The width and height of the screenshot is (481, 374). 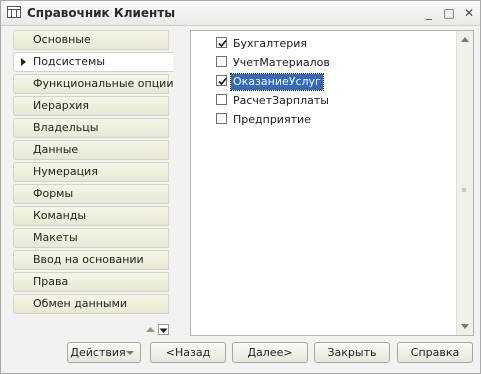 What do you see at coordinates (23, 62) in the screenshot?
I see `active-tab-arrow-icon` at bounding box center [23, 62].